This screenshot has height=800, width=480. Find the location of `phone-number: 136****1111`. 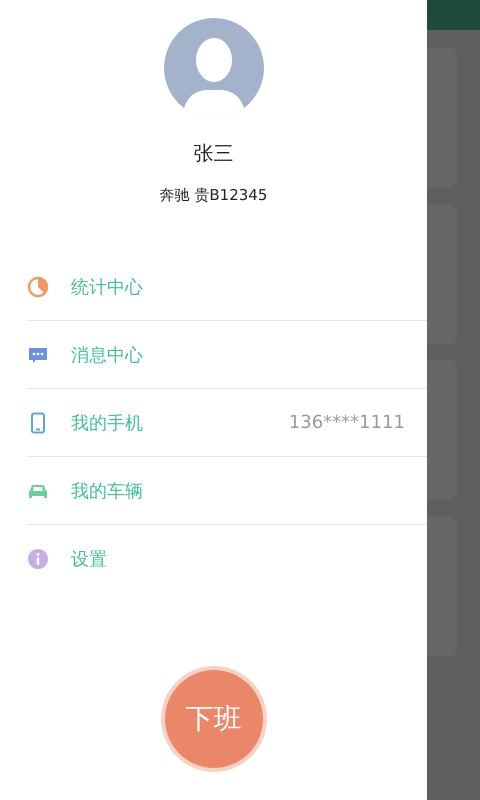

phone-number: 136****1111 is located at coordinates (346, 422).